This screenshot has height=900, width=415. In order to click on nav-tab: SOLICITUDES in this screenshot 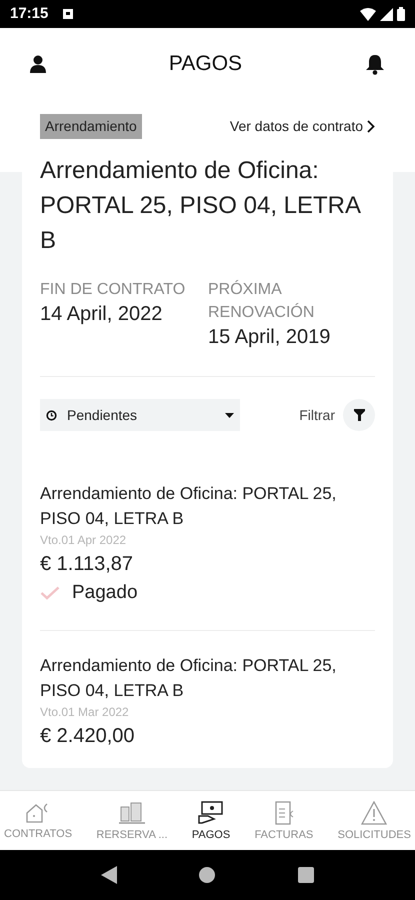, I will do `click(374, 820)`.